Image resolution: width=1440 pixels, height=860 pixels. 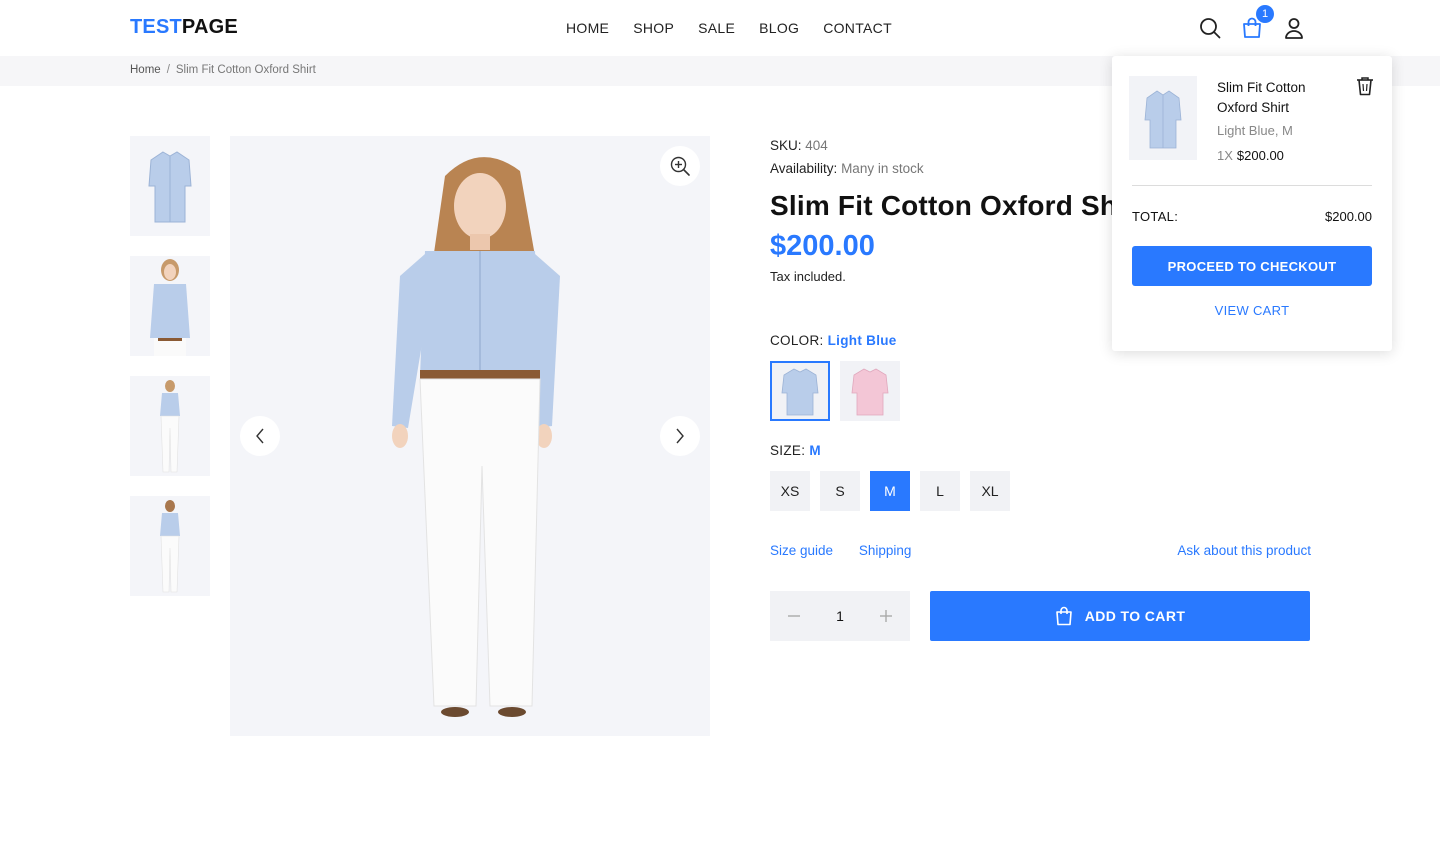 I want to click on mini-cart-item-price: $200.00, so click(x=1260, y=155).